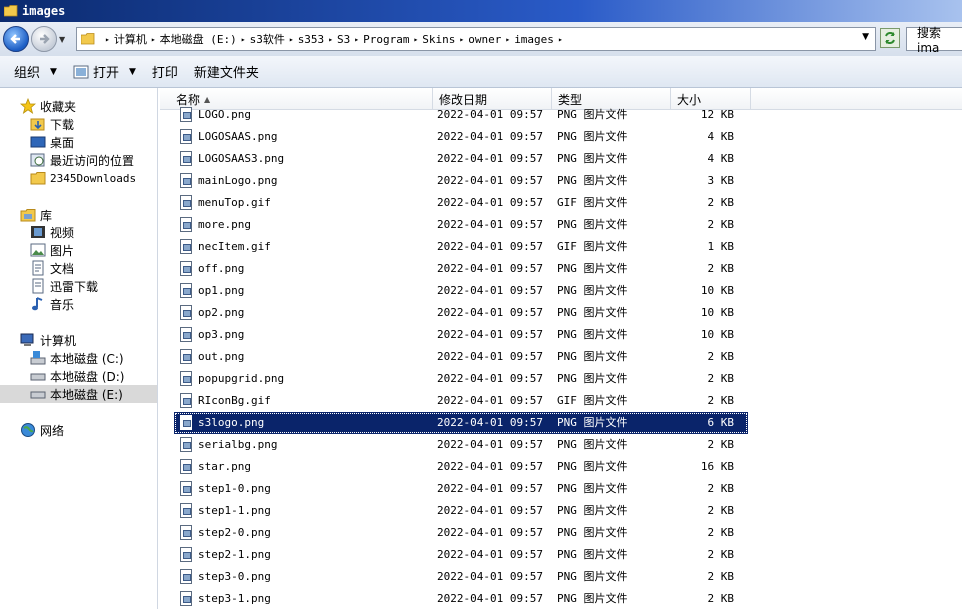 The height and width of the screenshot is (609, 962). I want to click on sidebar-item-drive-d: 本地磁盘 (D:), so click(77, 376).